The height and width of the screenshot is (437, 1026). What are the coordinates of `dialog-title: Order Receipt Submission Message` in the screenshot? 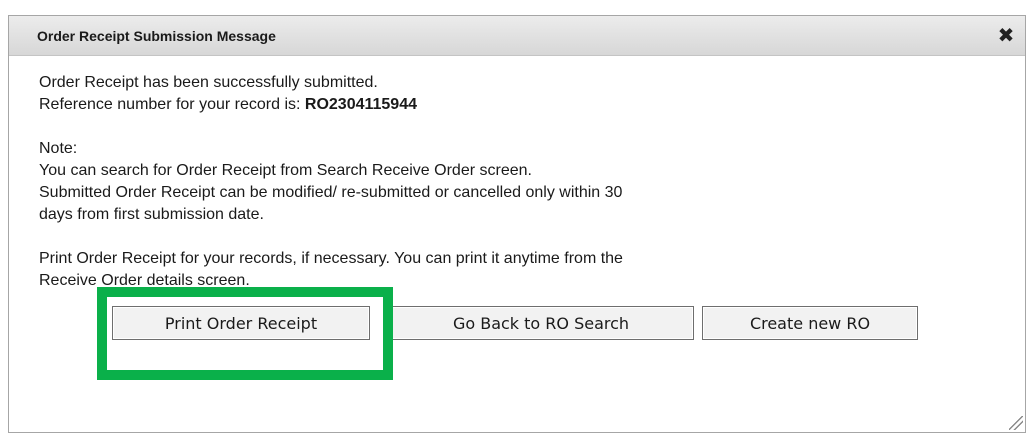 It's located at (156, 36).